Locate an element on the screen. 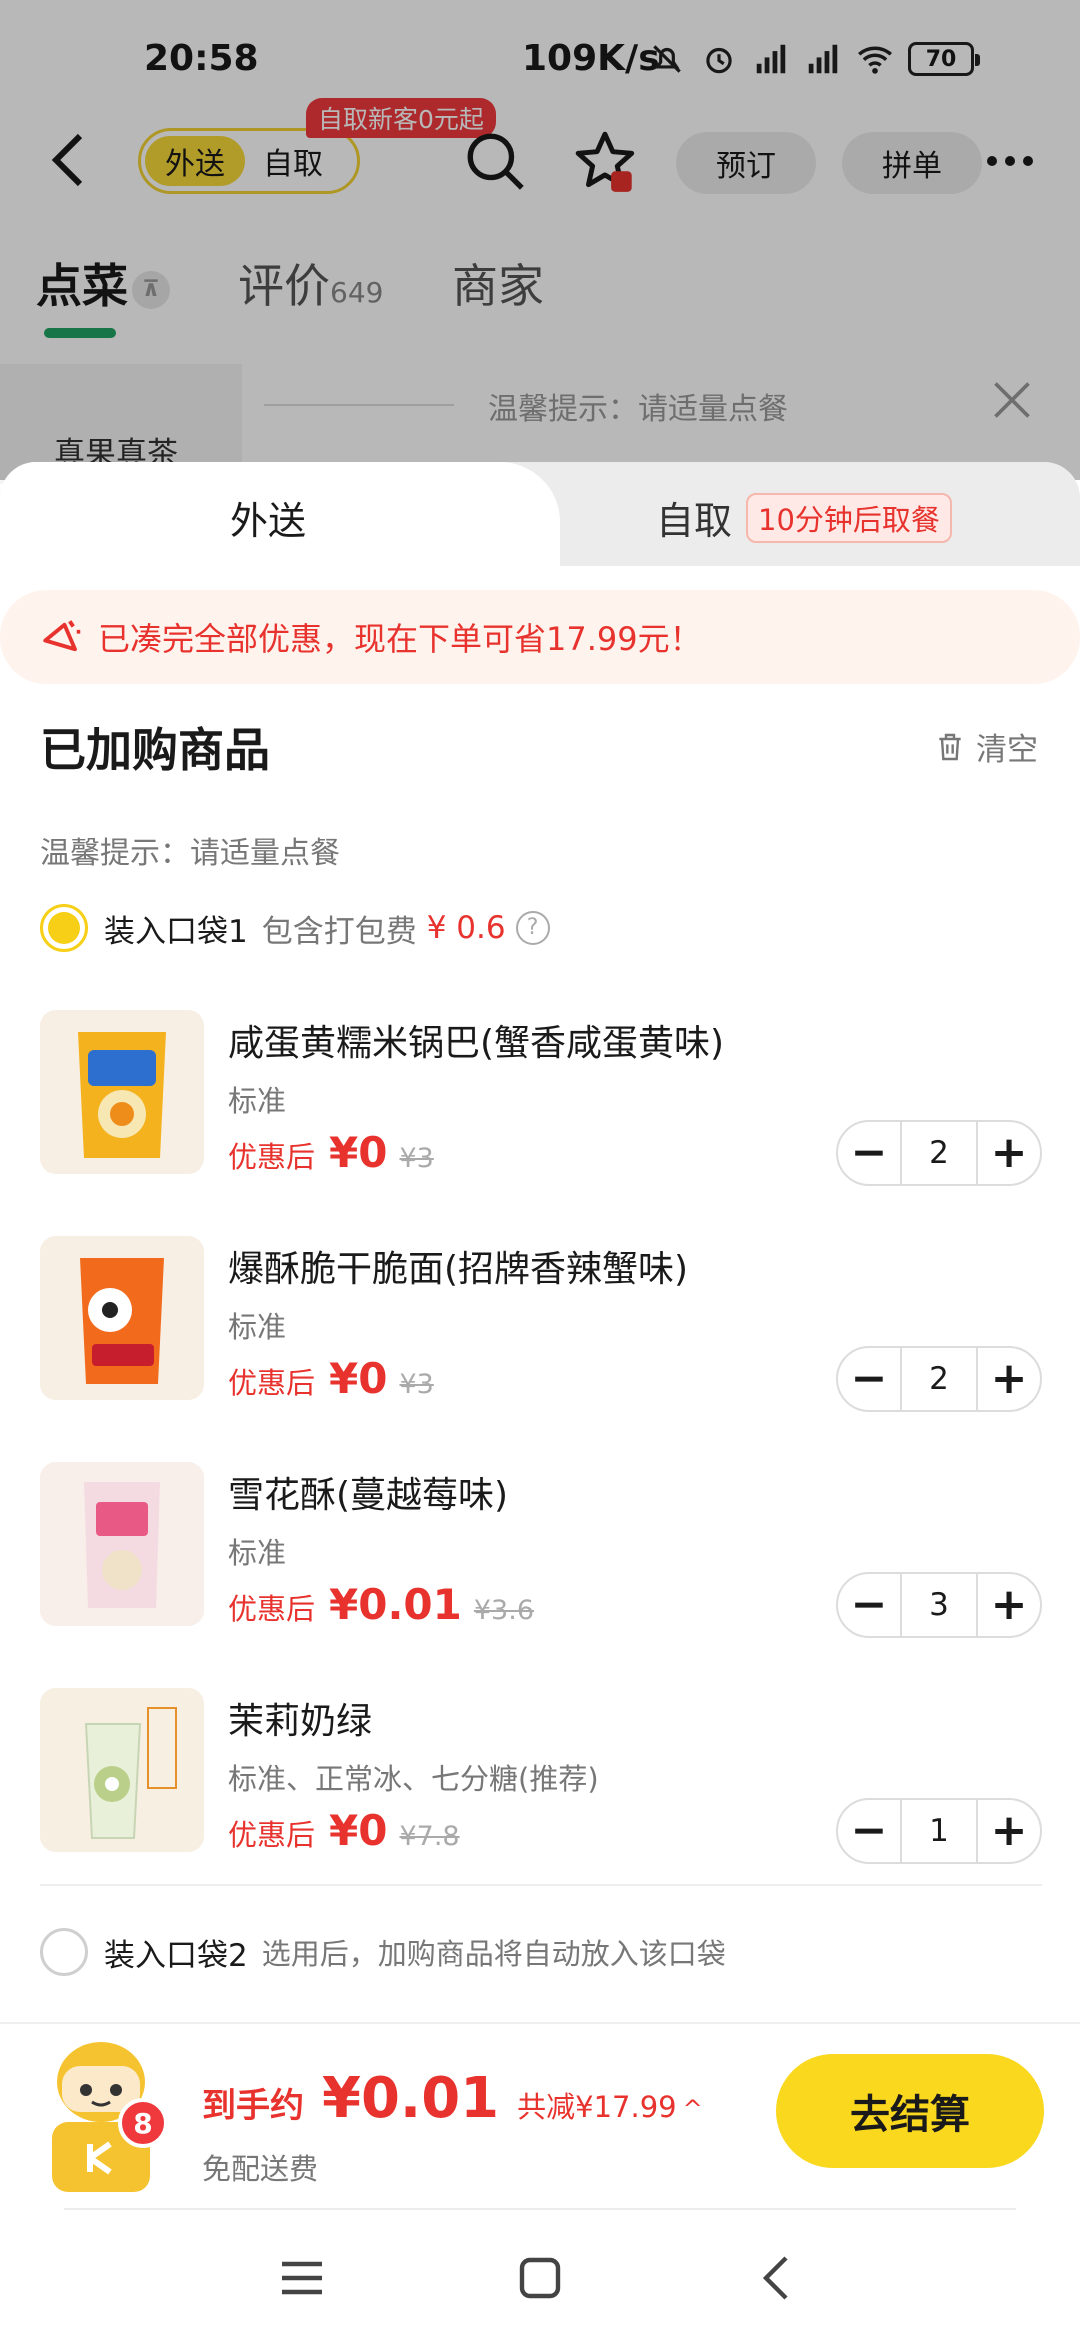  quantity-value: 1 is located at coordinates (939, 1831).